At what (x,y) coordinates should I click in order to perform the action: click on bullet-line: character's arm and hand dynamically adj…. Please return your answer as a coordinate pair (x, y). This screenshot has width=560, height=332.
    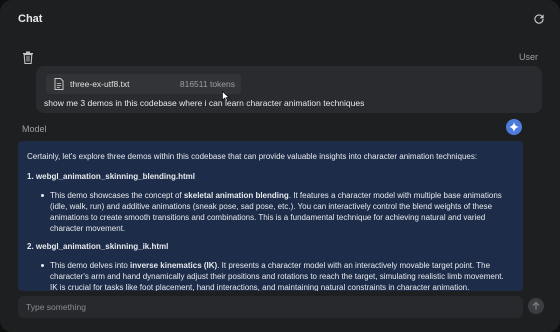
    Looking at the image, I should click on (277, 276).